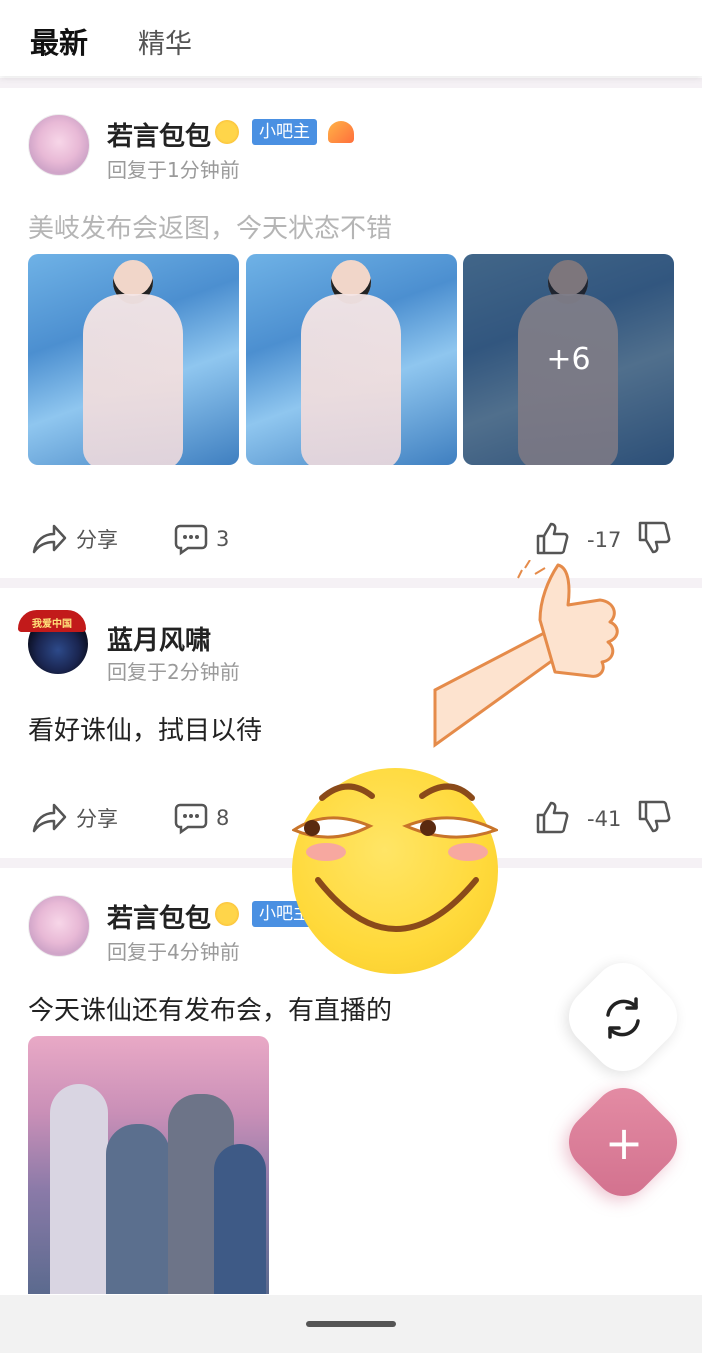 This screenshot has width=702, height=1353. I want to click on post-content: 美岐发布会返图，今天状态不错, so click(210, 226).